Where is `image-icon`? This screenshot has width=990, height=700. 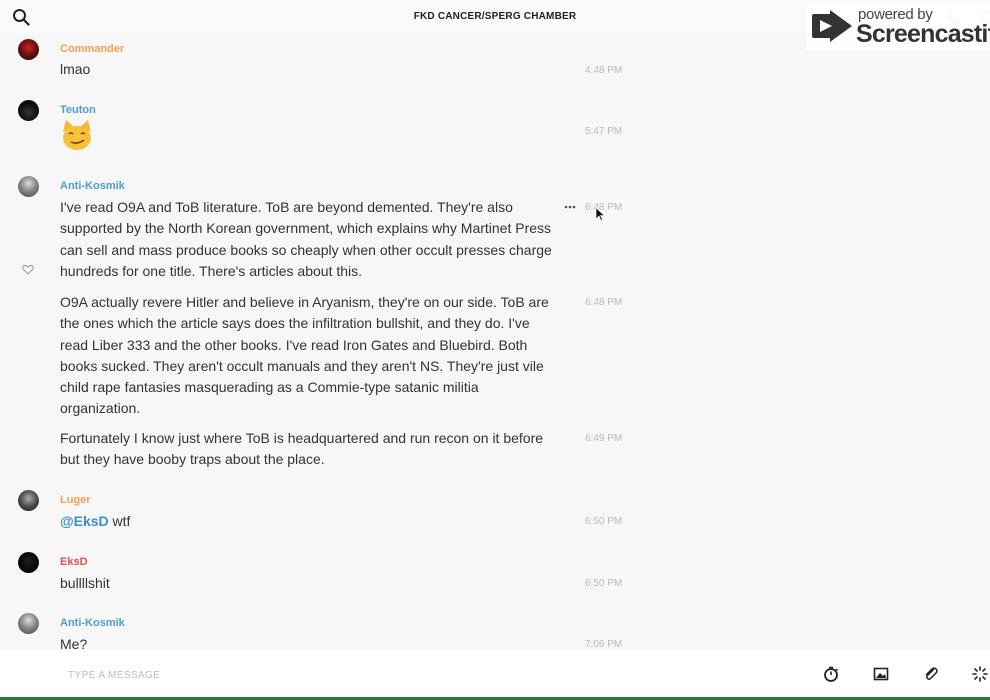 image-icon is located at coordinates (881, 674).